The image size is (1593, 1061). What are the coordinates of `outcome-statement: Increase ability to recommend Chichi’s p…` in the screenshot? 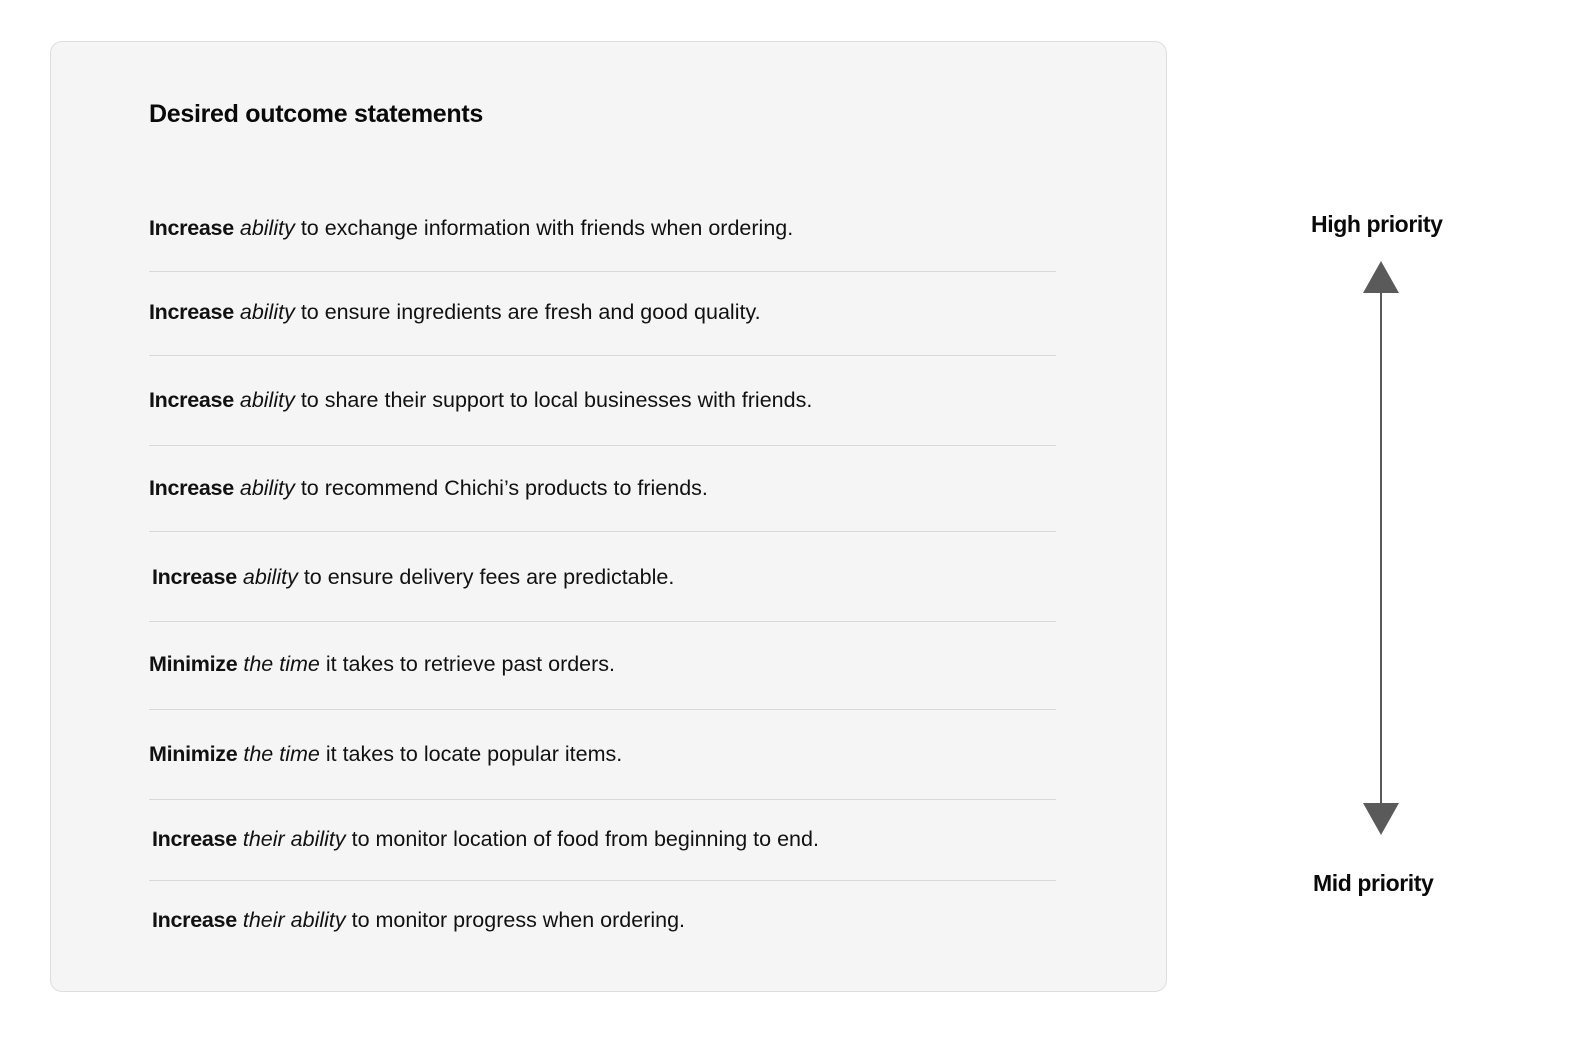 It's located at (428, 488).